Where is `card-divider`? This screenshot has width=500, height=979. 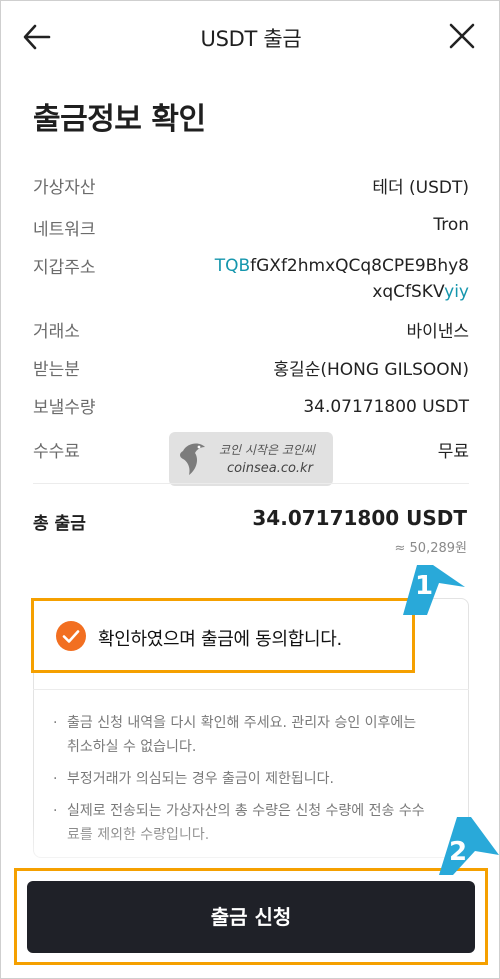 card-divider is located at coordinates (251, 689).